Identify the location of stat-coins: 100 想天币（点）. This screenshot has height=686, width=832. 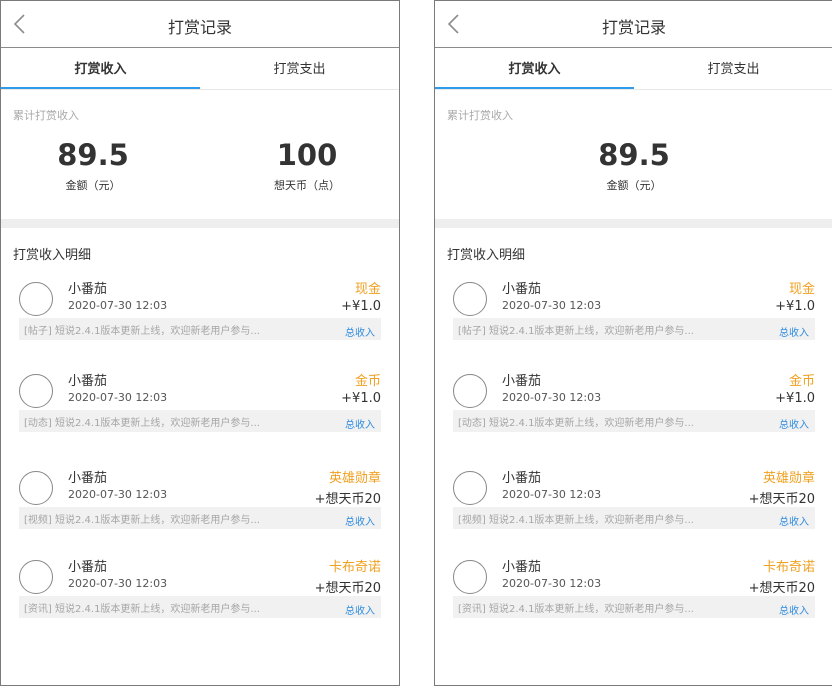
(307, 165).